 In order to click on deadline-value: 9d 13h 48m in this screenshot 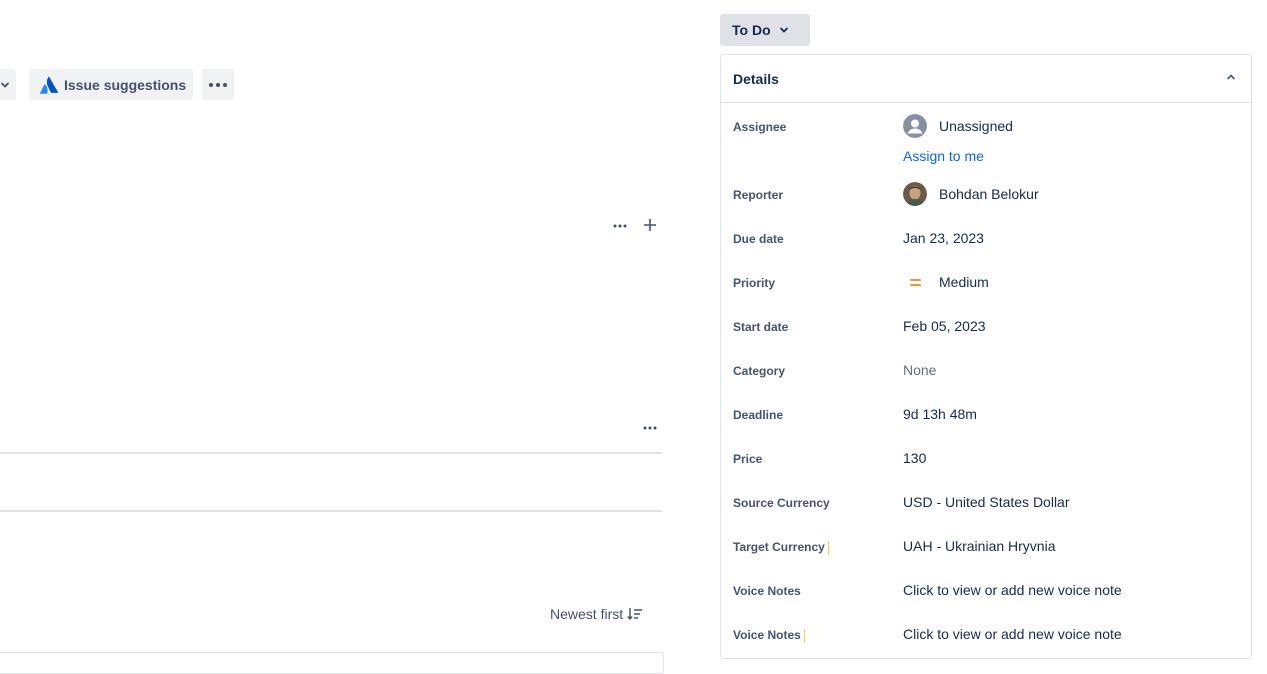, I will do `click(940, 414)`.